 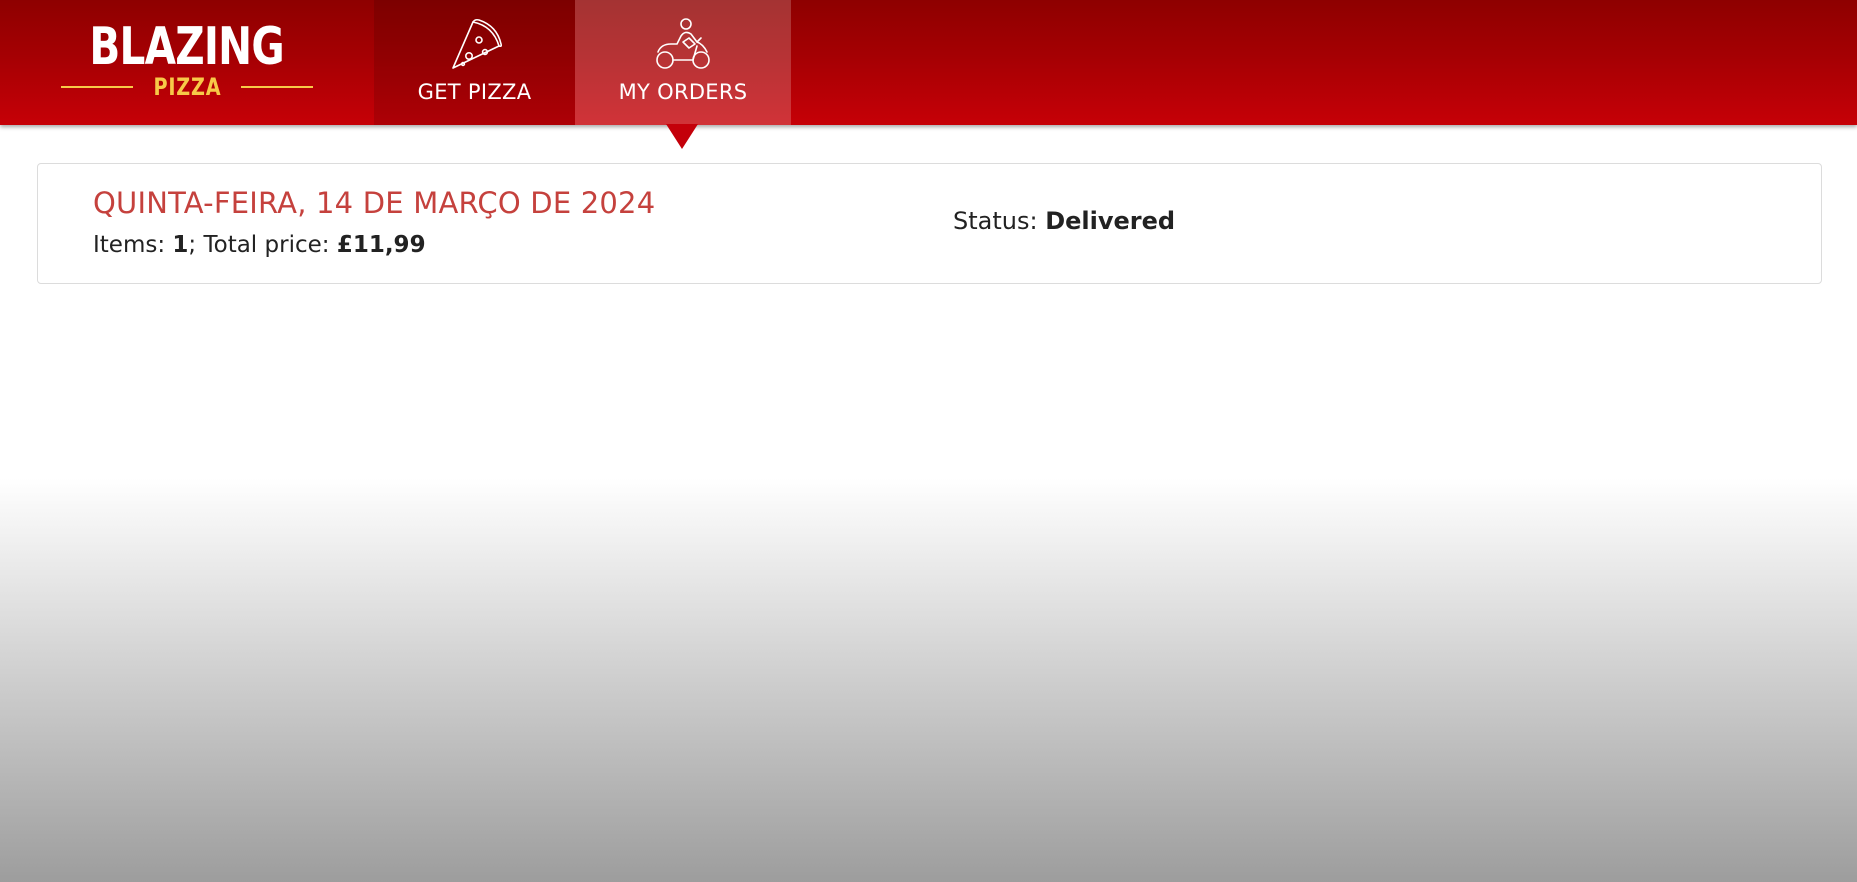 What do you see at coordinates (381, 245) in the screenshot?
I see `total-price: £11,99` at bounding box center [381, 245].